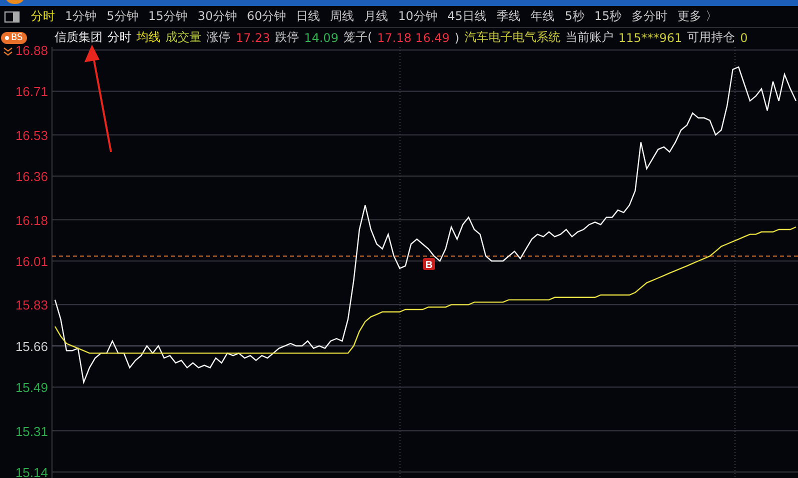 Image resolution: width=798 pixels, height=478 pixels. What do you see at coordinates (744, 37) in the screenshot?
I see `info-text: 0` at bounding box center [744, 37].